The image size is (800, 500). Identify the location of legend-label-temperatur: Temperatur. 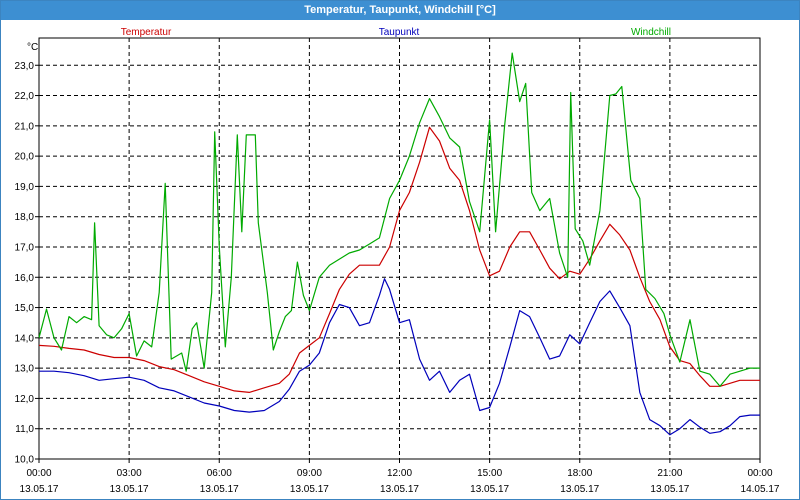
(146, 32).